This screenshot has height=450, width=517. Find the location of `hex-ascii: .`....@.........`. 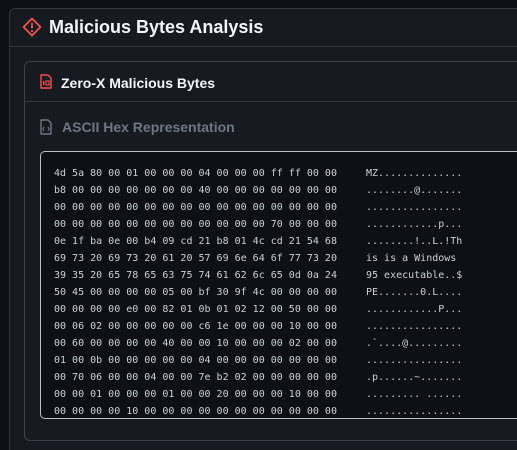

hex-ascii: .`....@......... is located at coordinates (414, 343).